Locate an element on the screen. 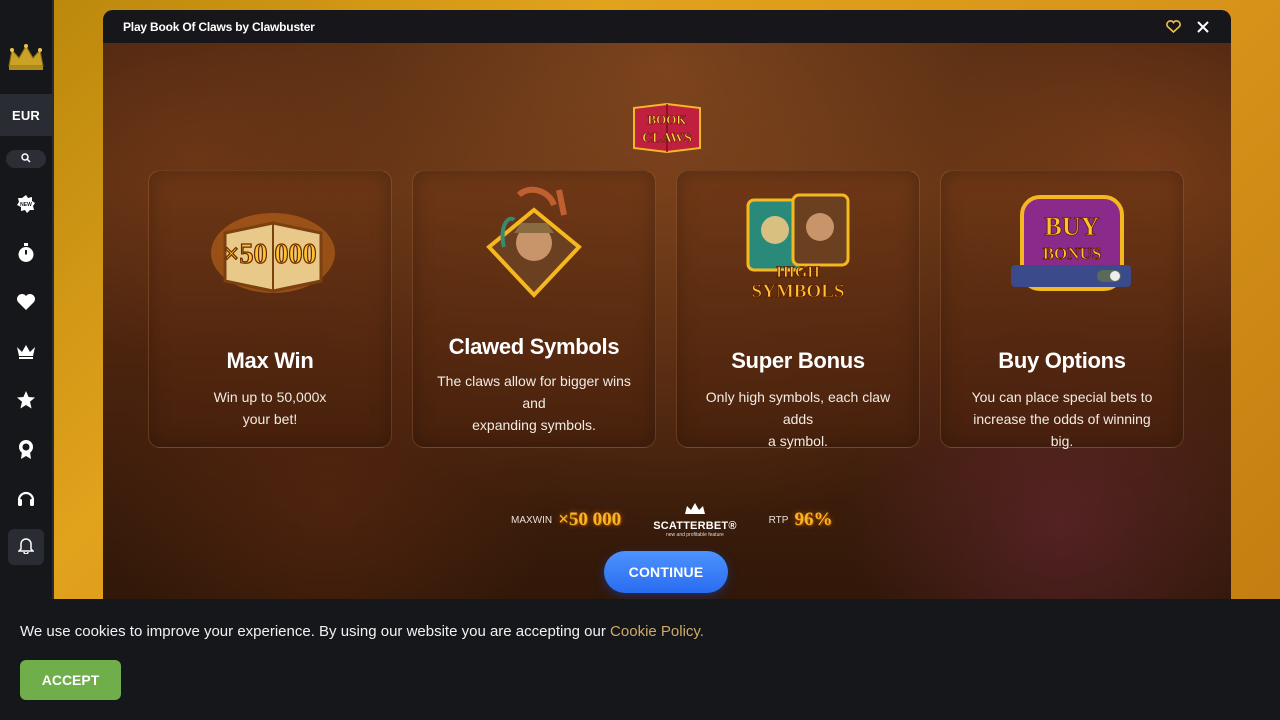 This screenshot has height=720, width=1280. stat-rtp: RTP 96% is located at coordinates (801, 520).